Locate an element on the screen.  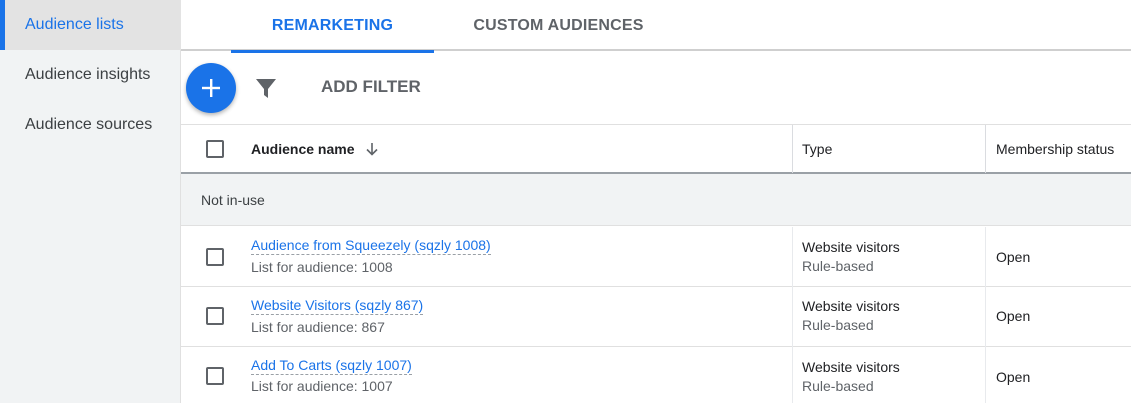
audience-name-link: Audience from Squeezely (sqzly 1008) is located at coordinates (371, 246).